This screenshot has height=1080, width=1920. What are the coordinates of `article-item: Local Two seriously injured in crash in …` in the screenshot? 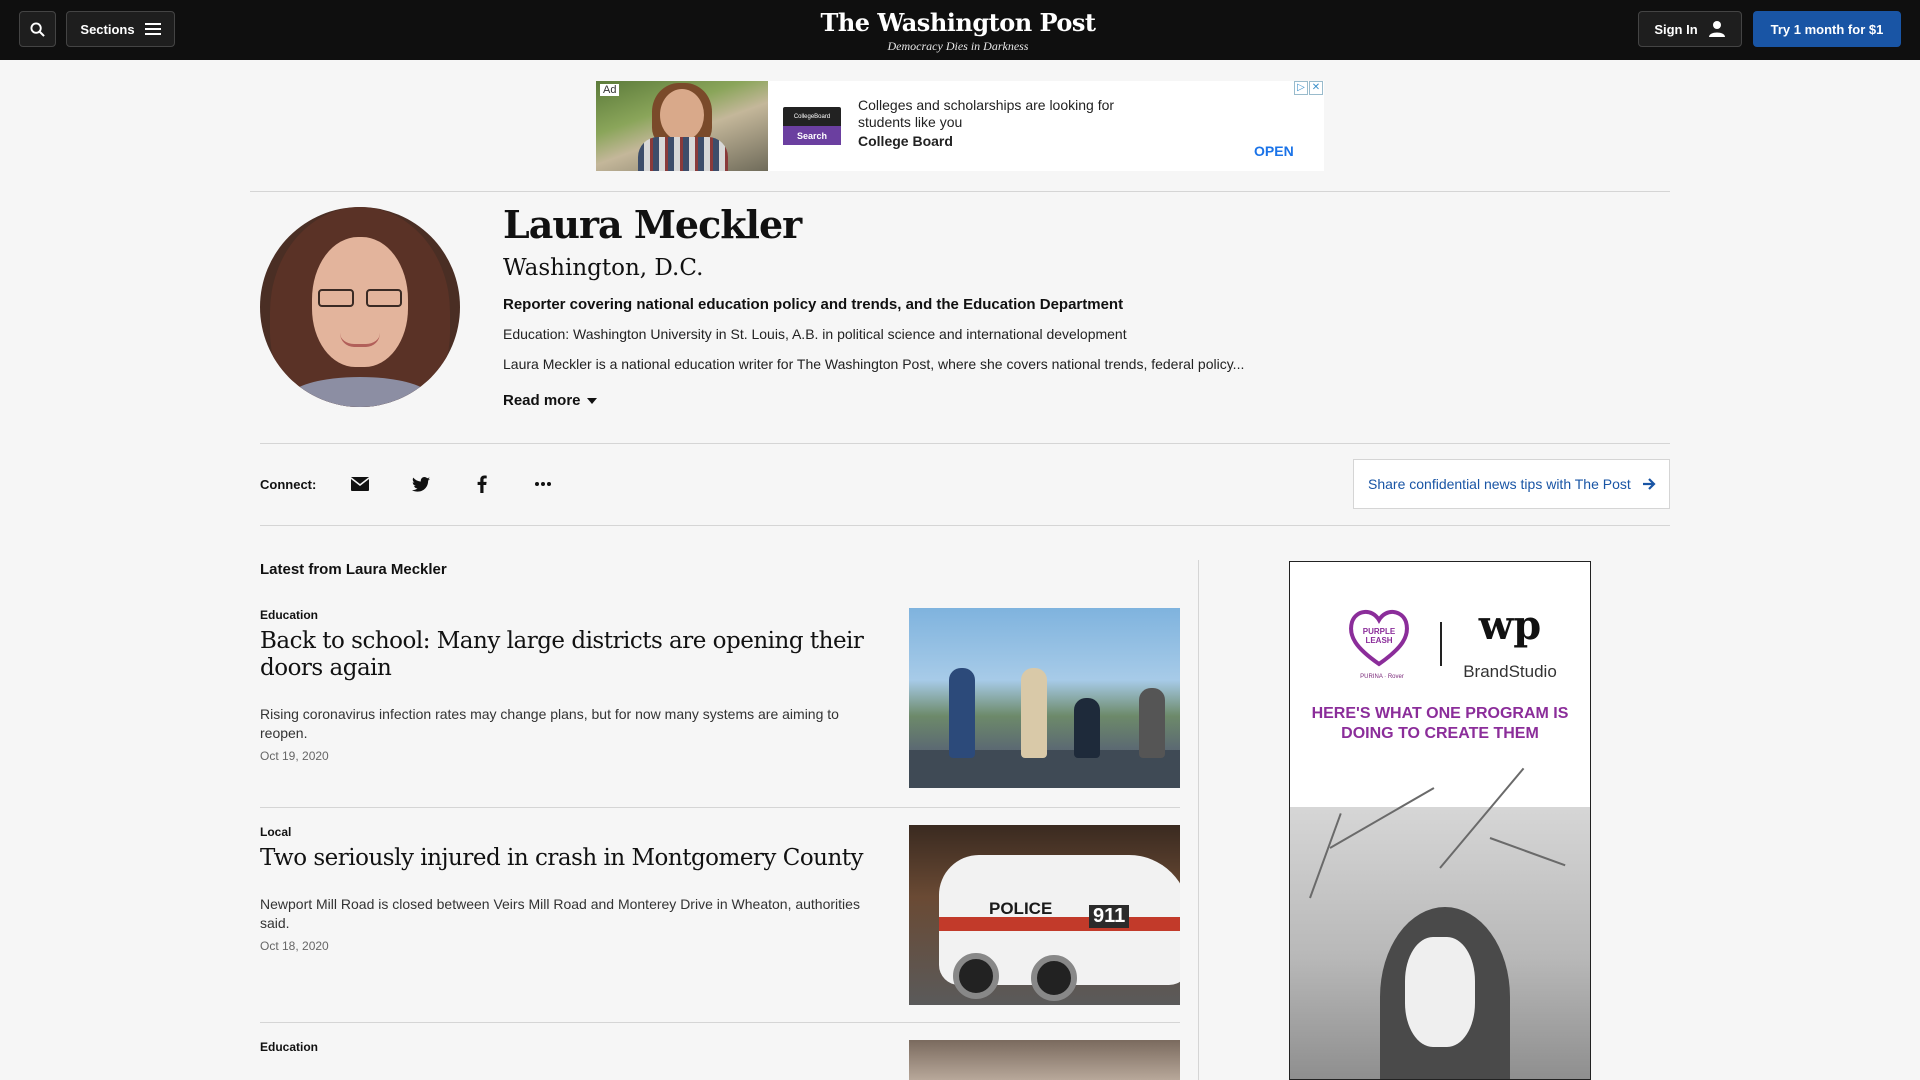 It's located at (720, 925).